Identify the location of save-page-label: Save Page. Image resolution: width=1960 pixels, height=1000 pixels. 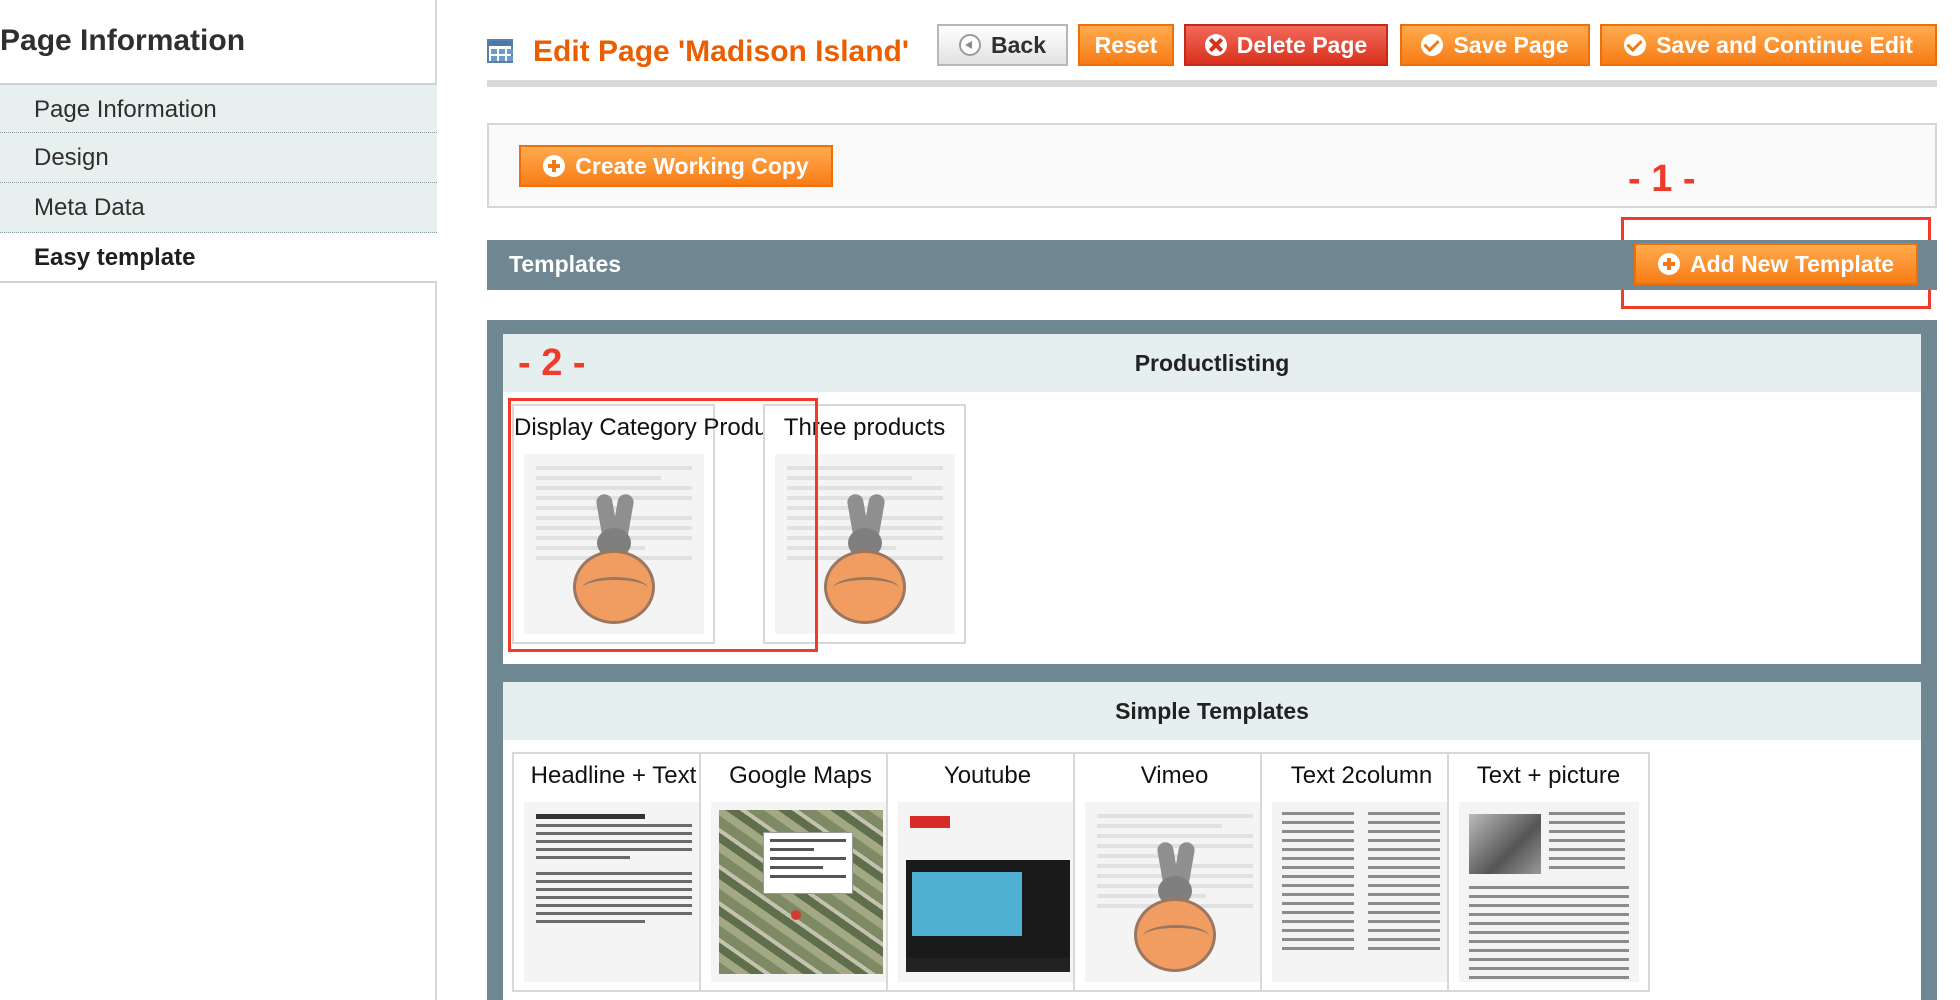
(1511, 45).